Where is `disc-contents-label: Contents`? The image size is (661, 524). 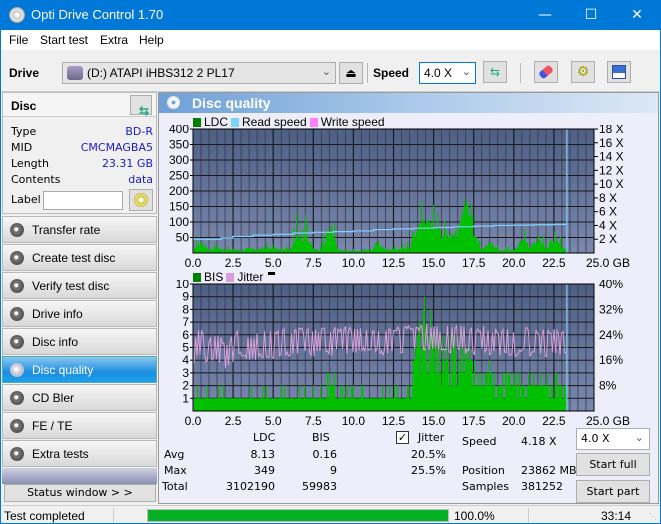
disc-contents-label: Contents is located at coordinates (36, 179).